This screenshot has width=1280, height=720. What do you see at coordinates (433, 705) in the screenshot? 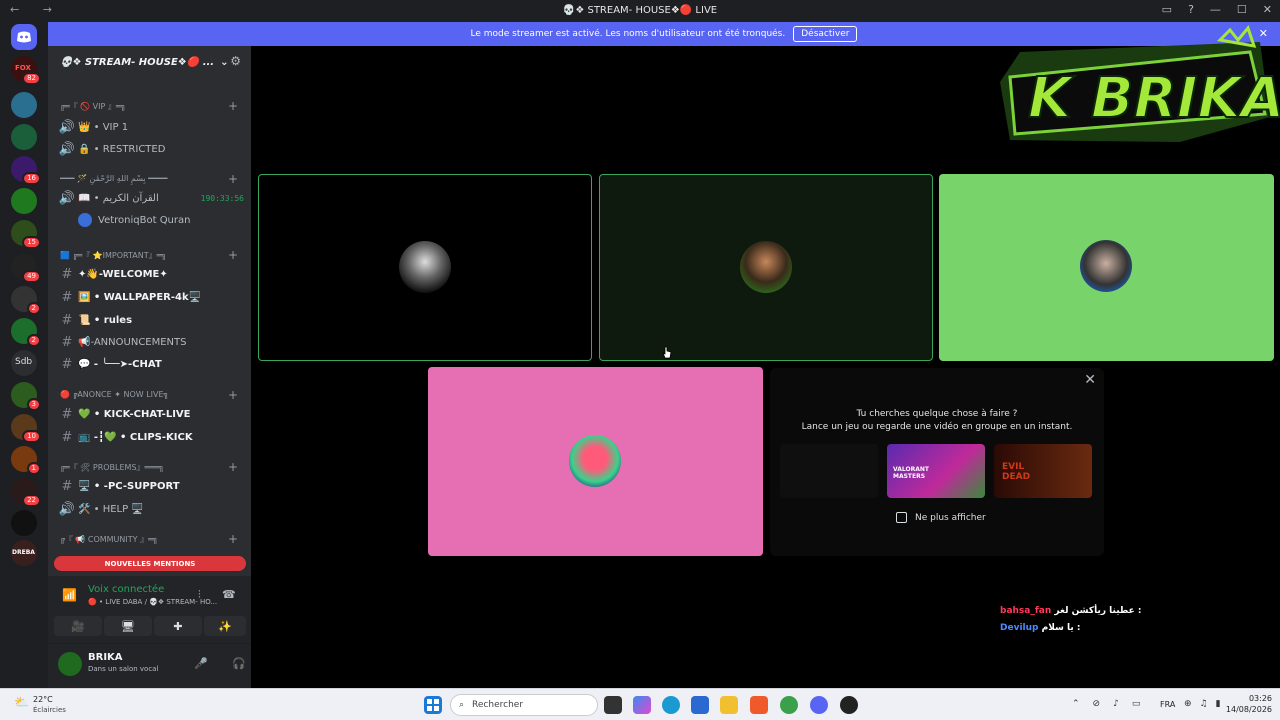
I see `start-button` at bounding box center [433, 705].